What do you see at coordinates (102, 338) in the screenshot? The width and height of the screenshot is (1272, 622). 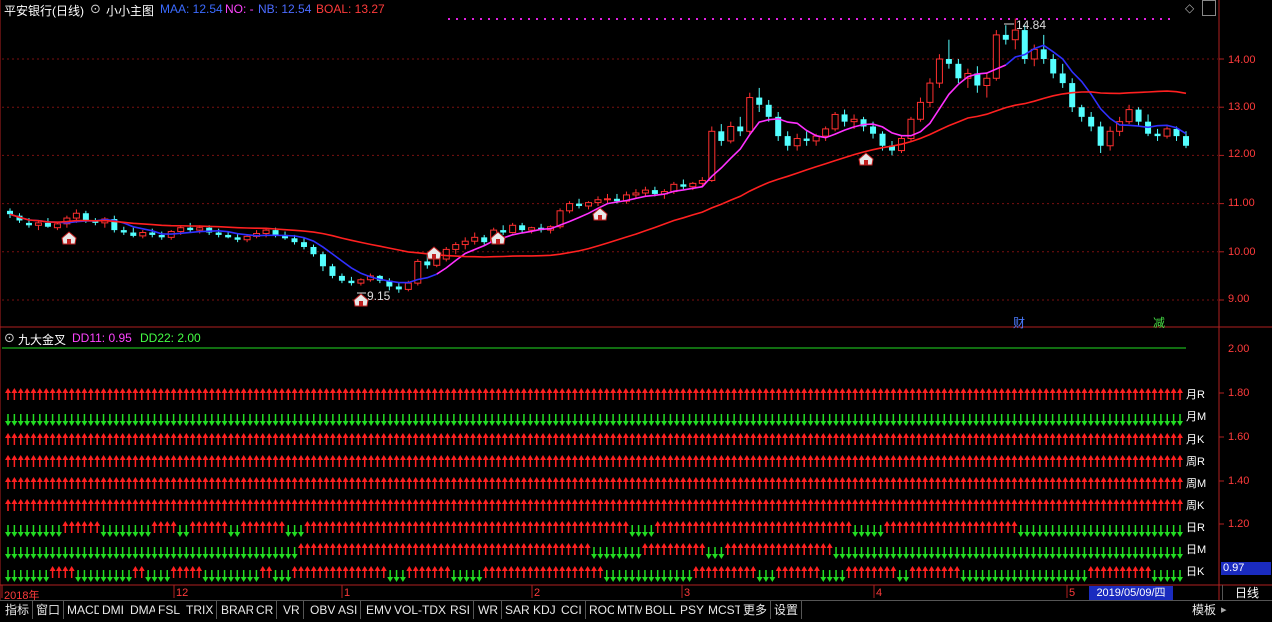 I see `dd11-value: DD11: 0.95` at bounding box center [102, 338].